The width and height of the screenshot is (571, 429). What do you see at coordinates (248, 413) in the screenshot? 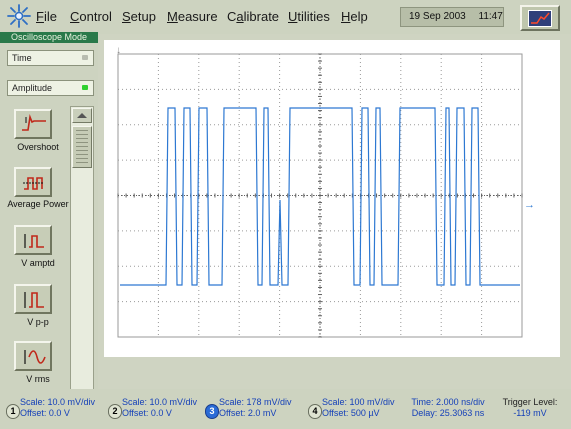
I see `channel-3-offset: Offset: 2.0 mV` at bounding box center [248, 413].